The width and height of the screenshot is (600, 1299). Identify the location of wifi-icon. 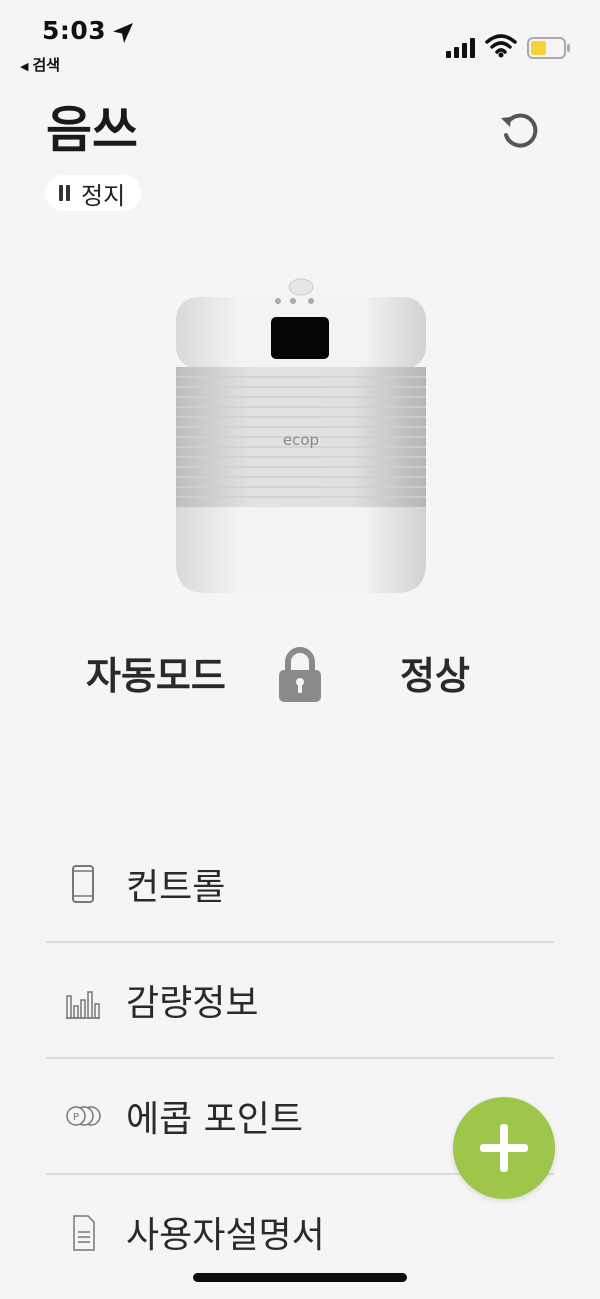
(501, 46).